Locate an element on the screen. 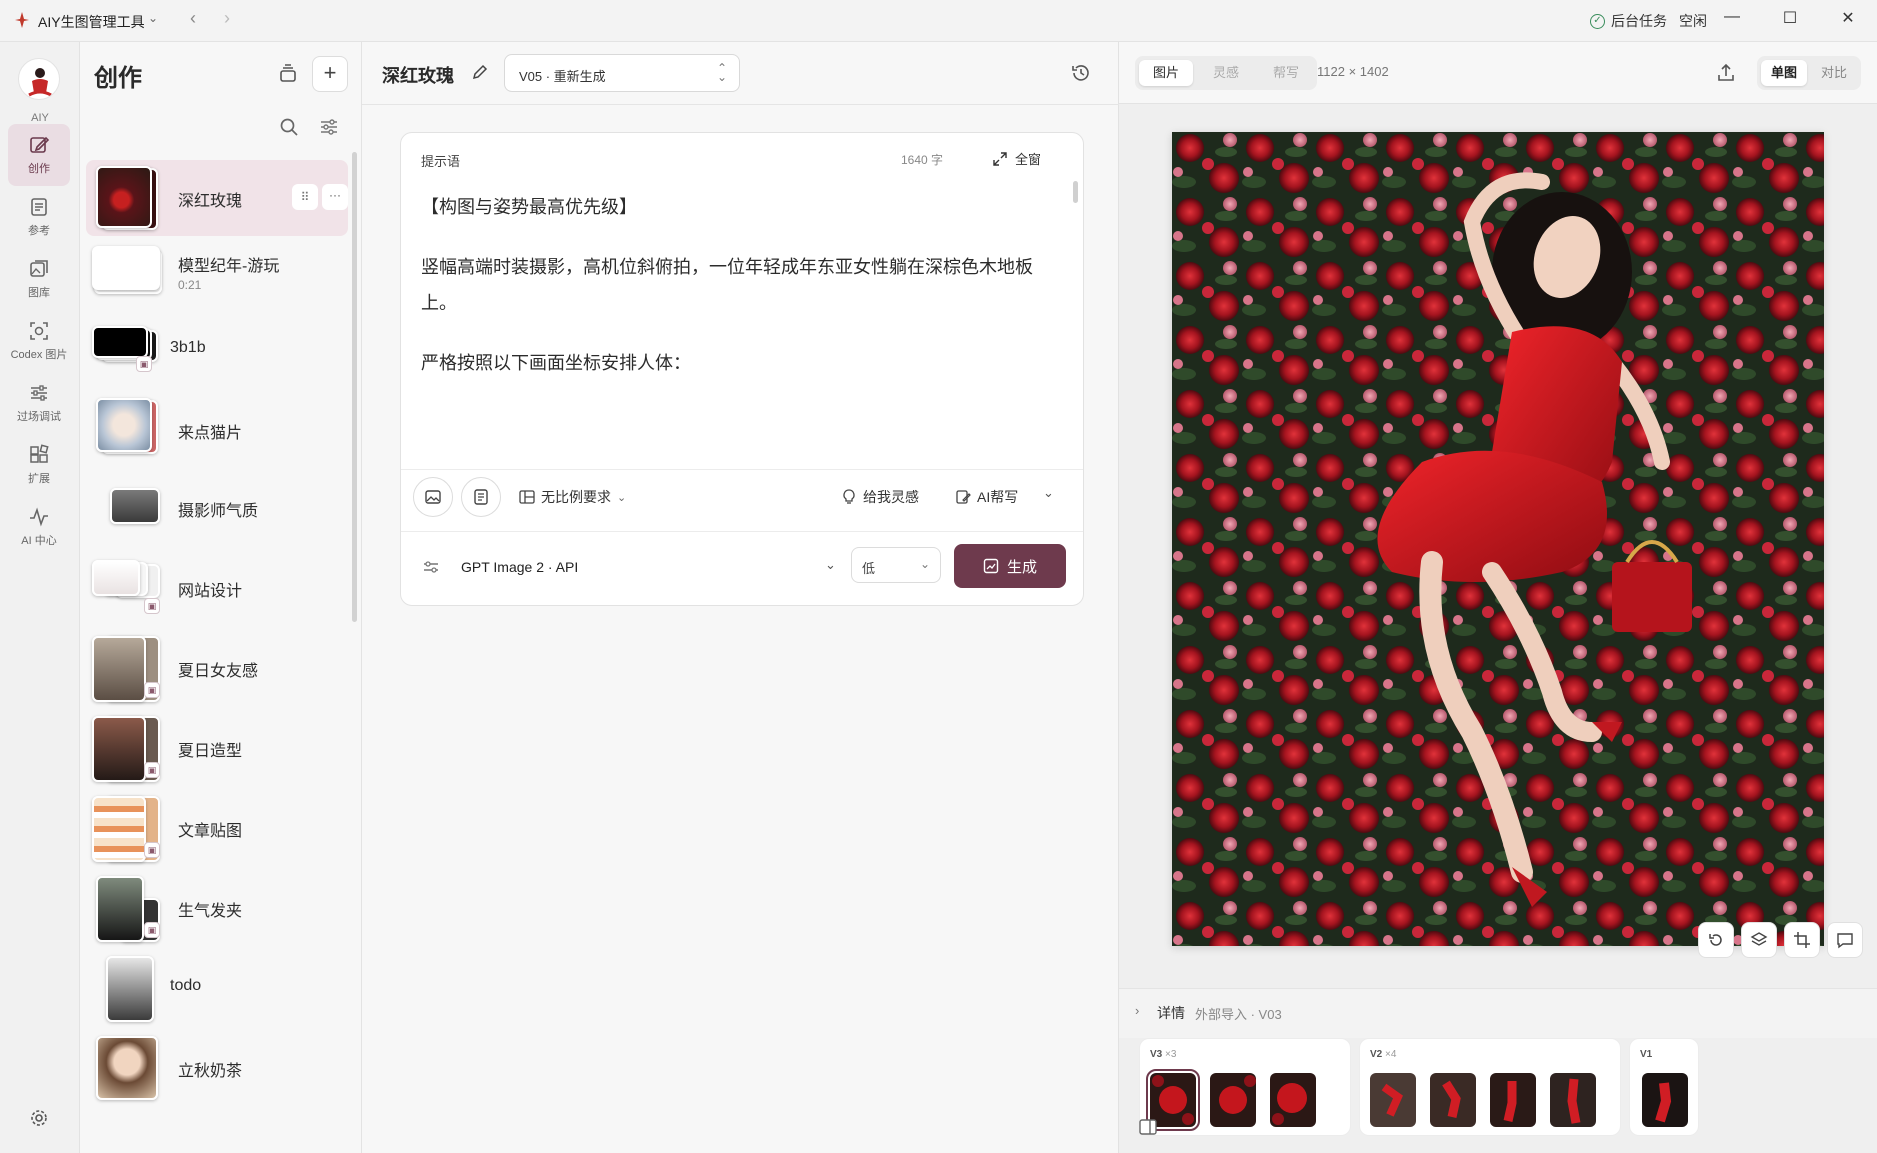  list-item: 来点猫片 is located at coordinates (217, 430).